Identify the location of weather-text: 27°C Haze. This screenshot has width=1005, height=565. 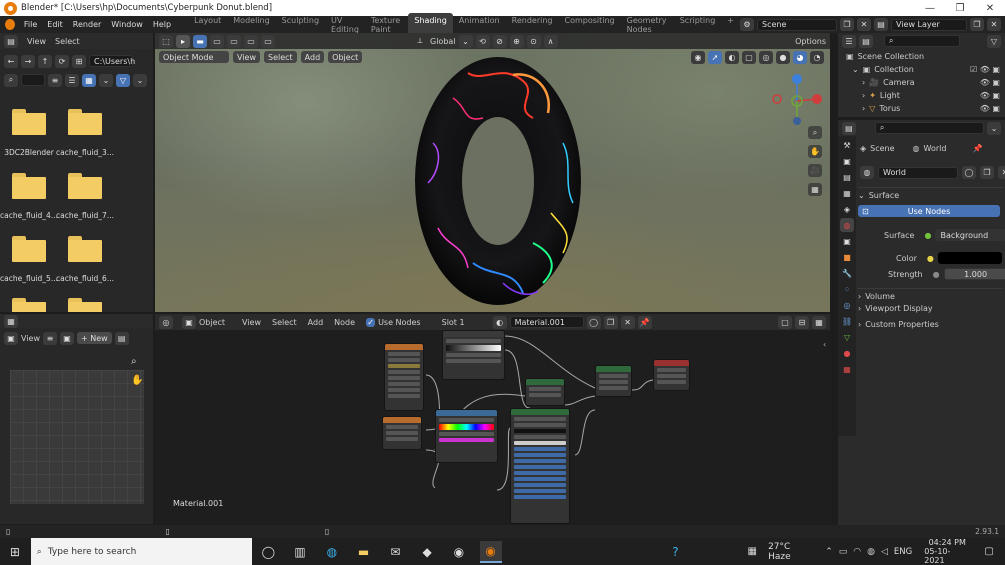
(791, 552).